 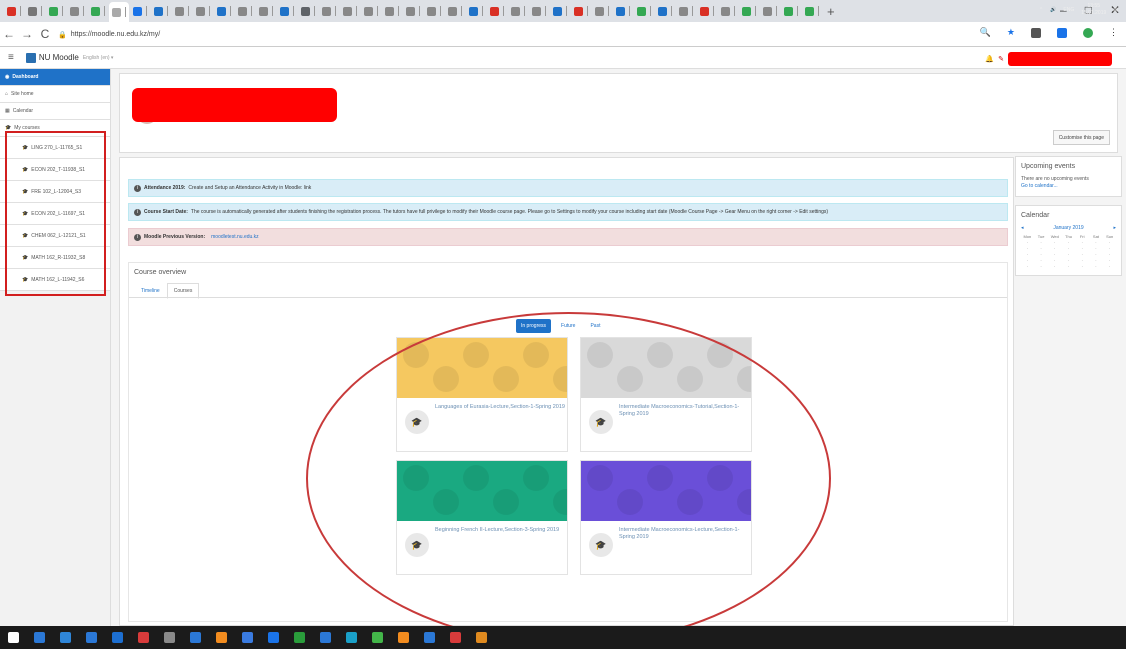 I want to click on hamburger-icon: ≡, so click(x=11, y=57).